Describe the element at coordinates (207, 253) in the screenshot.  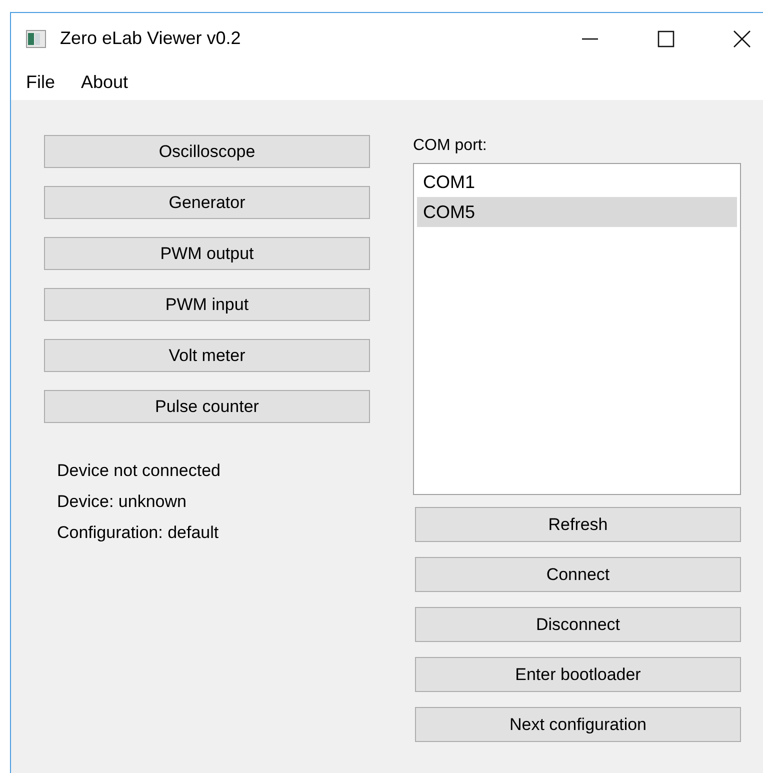
I see `tool-button: PWM output` at that location.